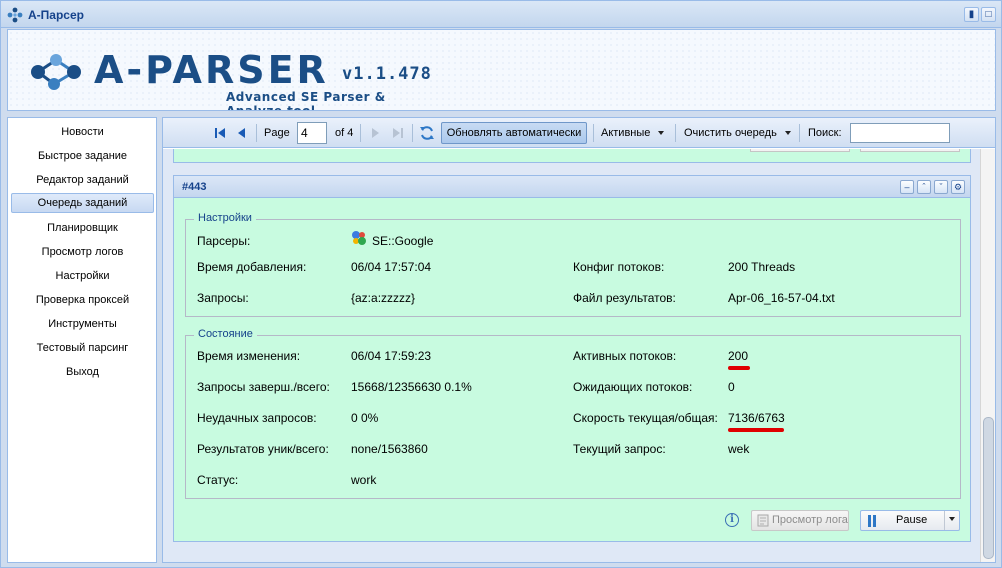 The width and height of the screenshot is (1002, 568). What do you see at coordinates (626, 133) in the screenshot?
I see `filter-dropdown-label: Активные` at bounding box center [626, 133].